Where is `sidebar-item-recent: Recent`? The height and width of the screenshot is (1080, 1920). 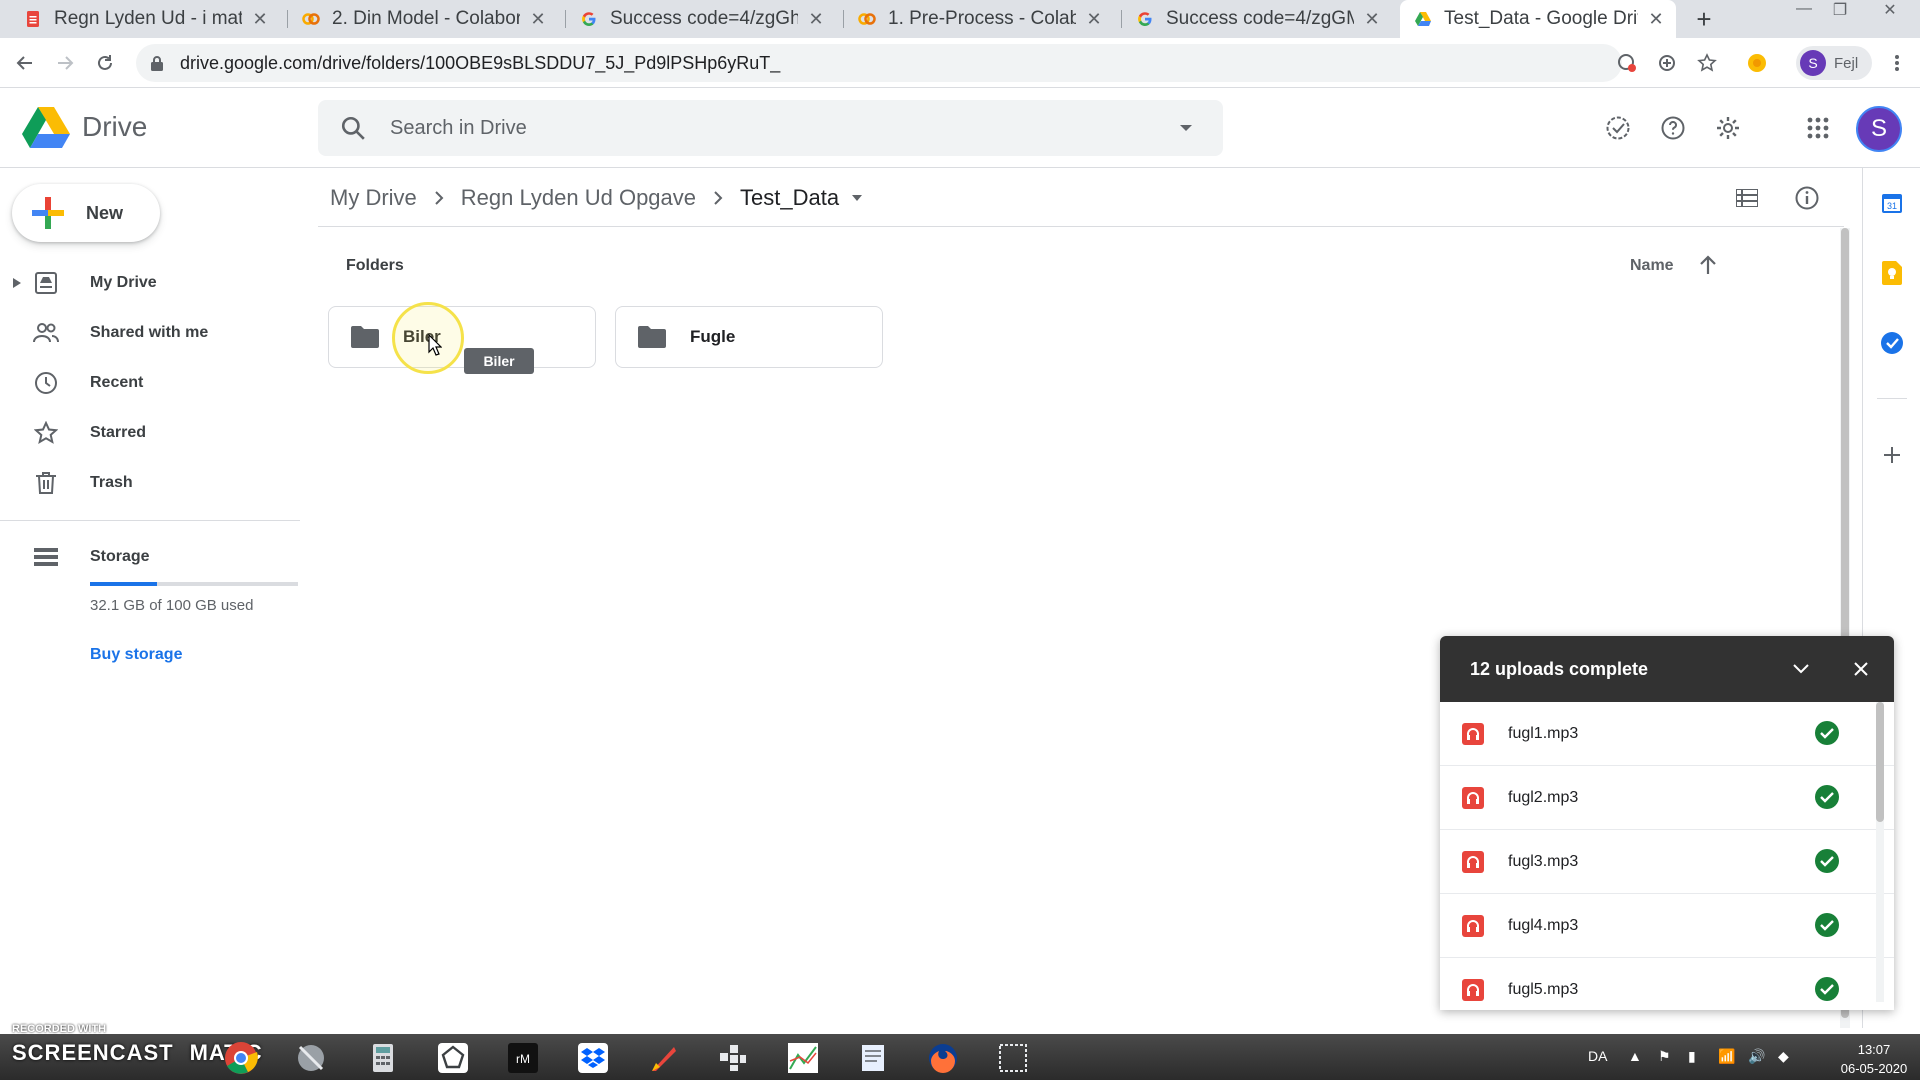 sidebar-item-recent: Recent is located at coordinates (150, 383).